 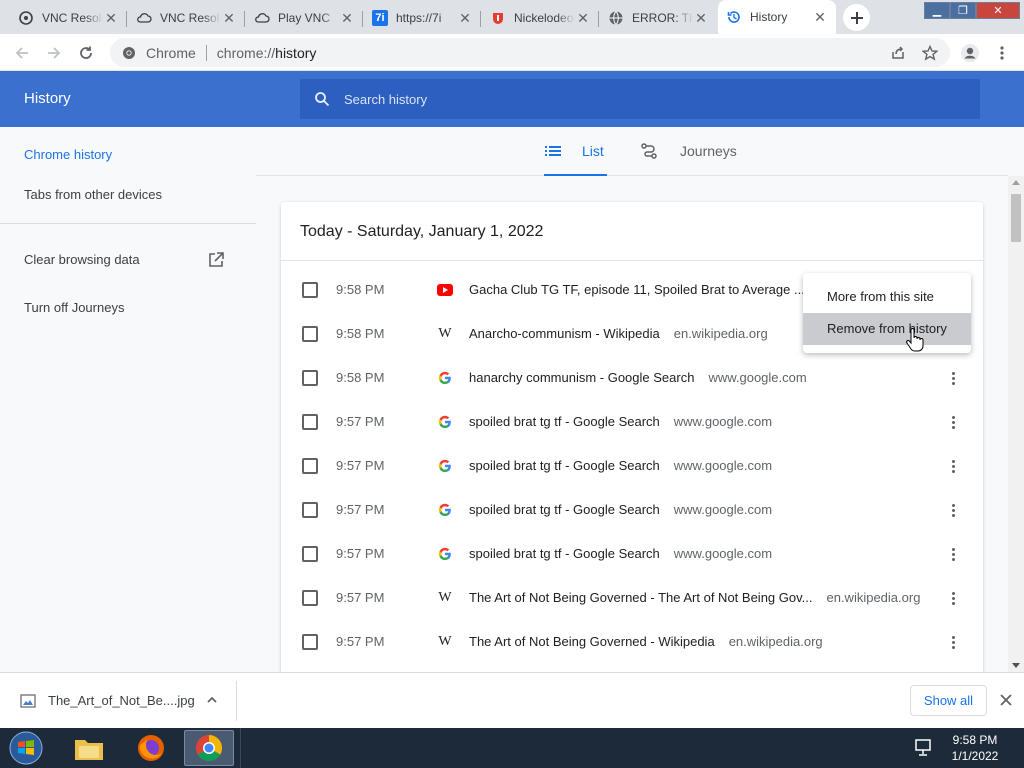 I want to click on share-button, so click(x=898, y=53).